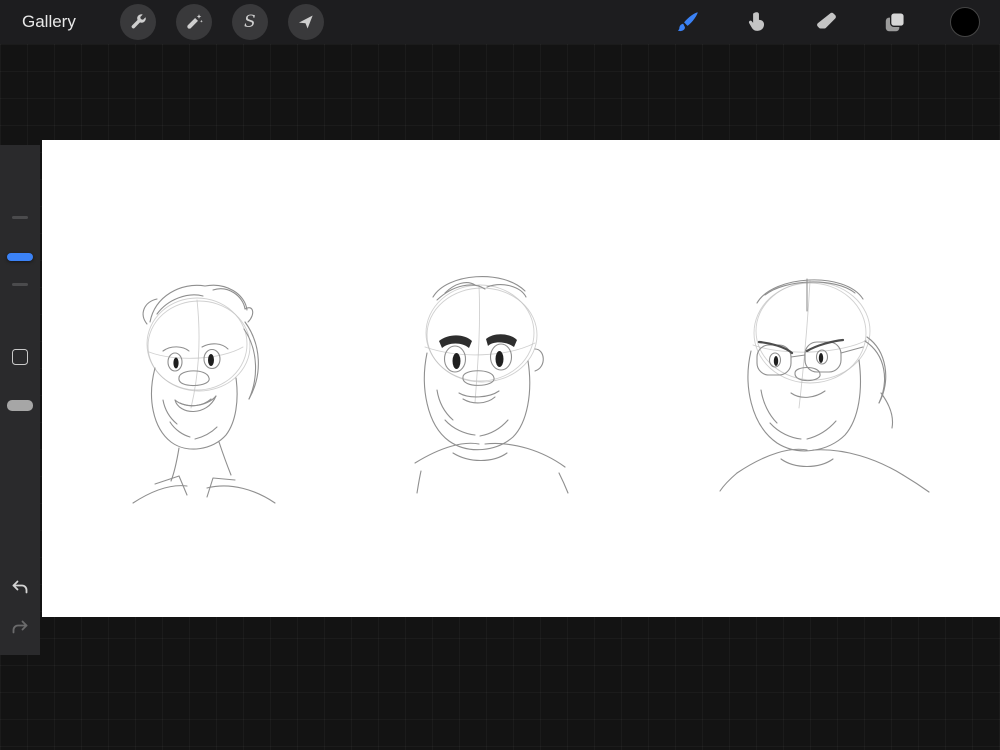  I want to click on opacity-handle, so click(20, 405).